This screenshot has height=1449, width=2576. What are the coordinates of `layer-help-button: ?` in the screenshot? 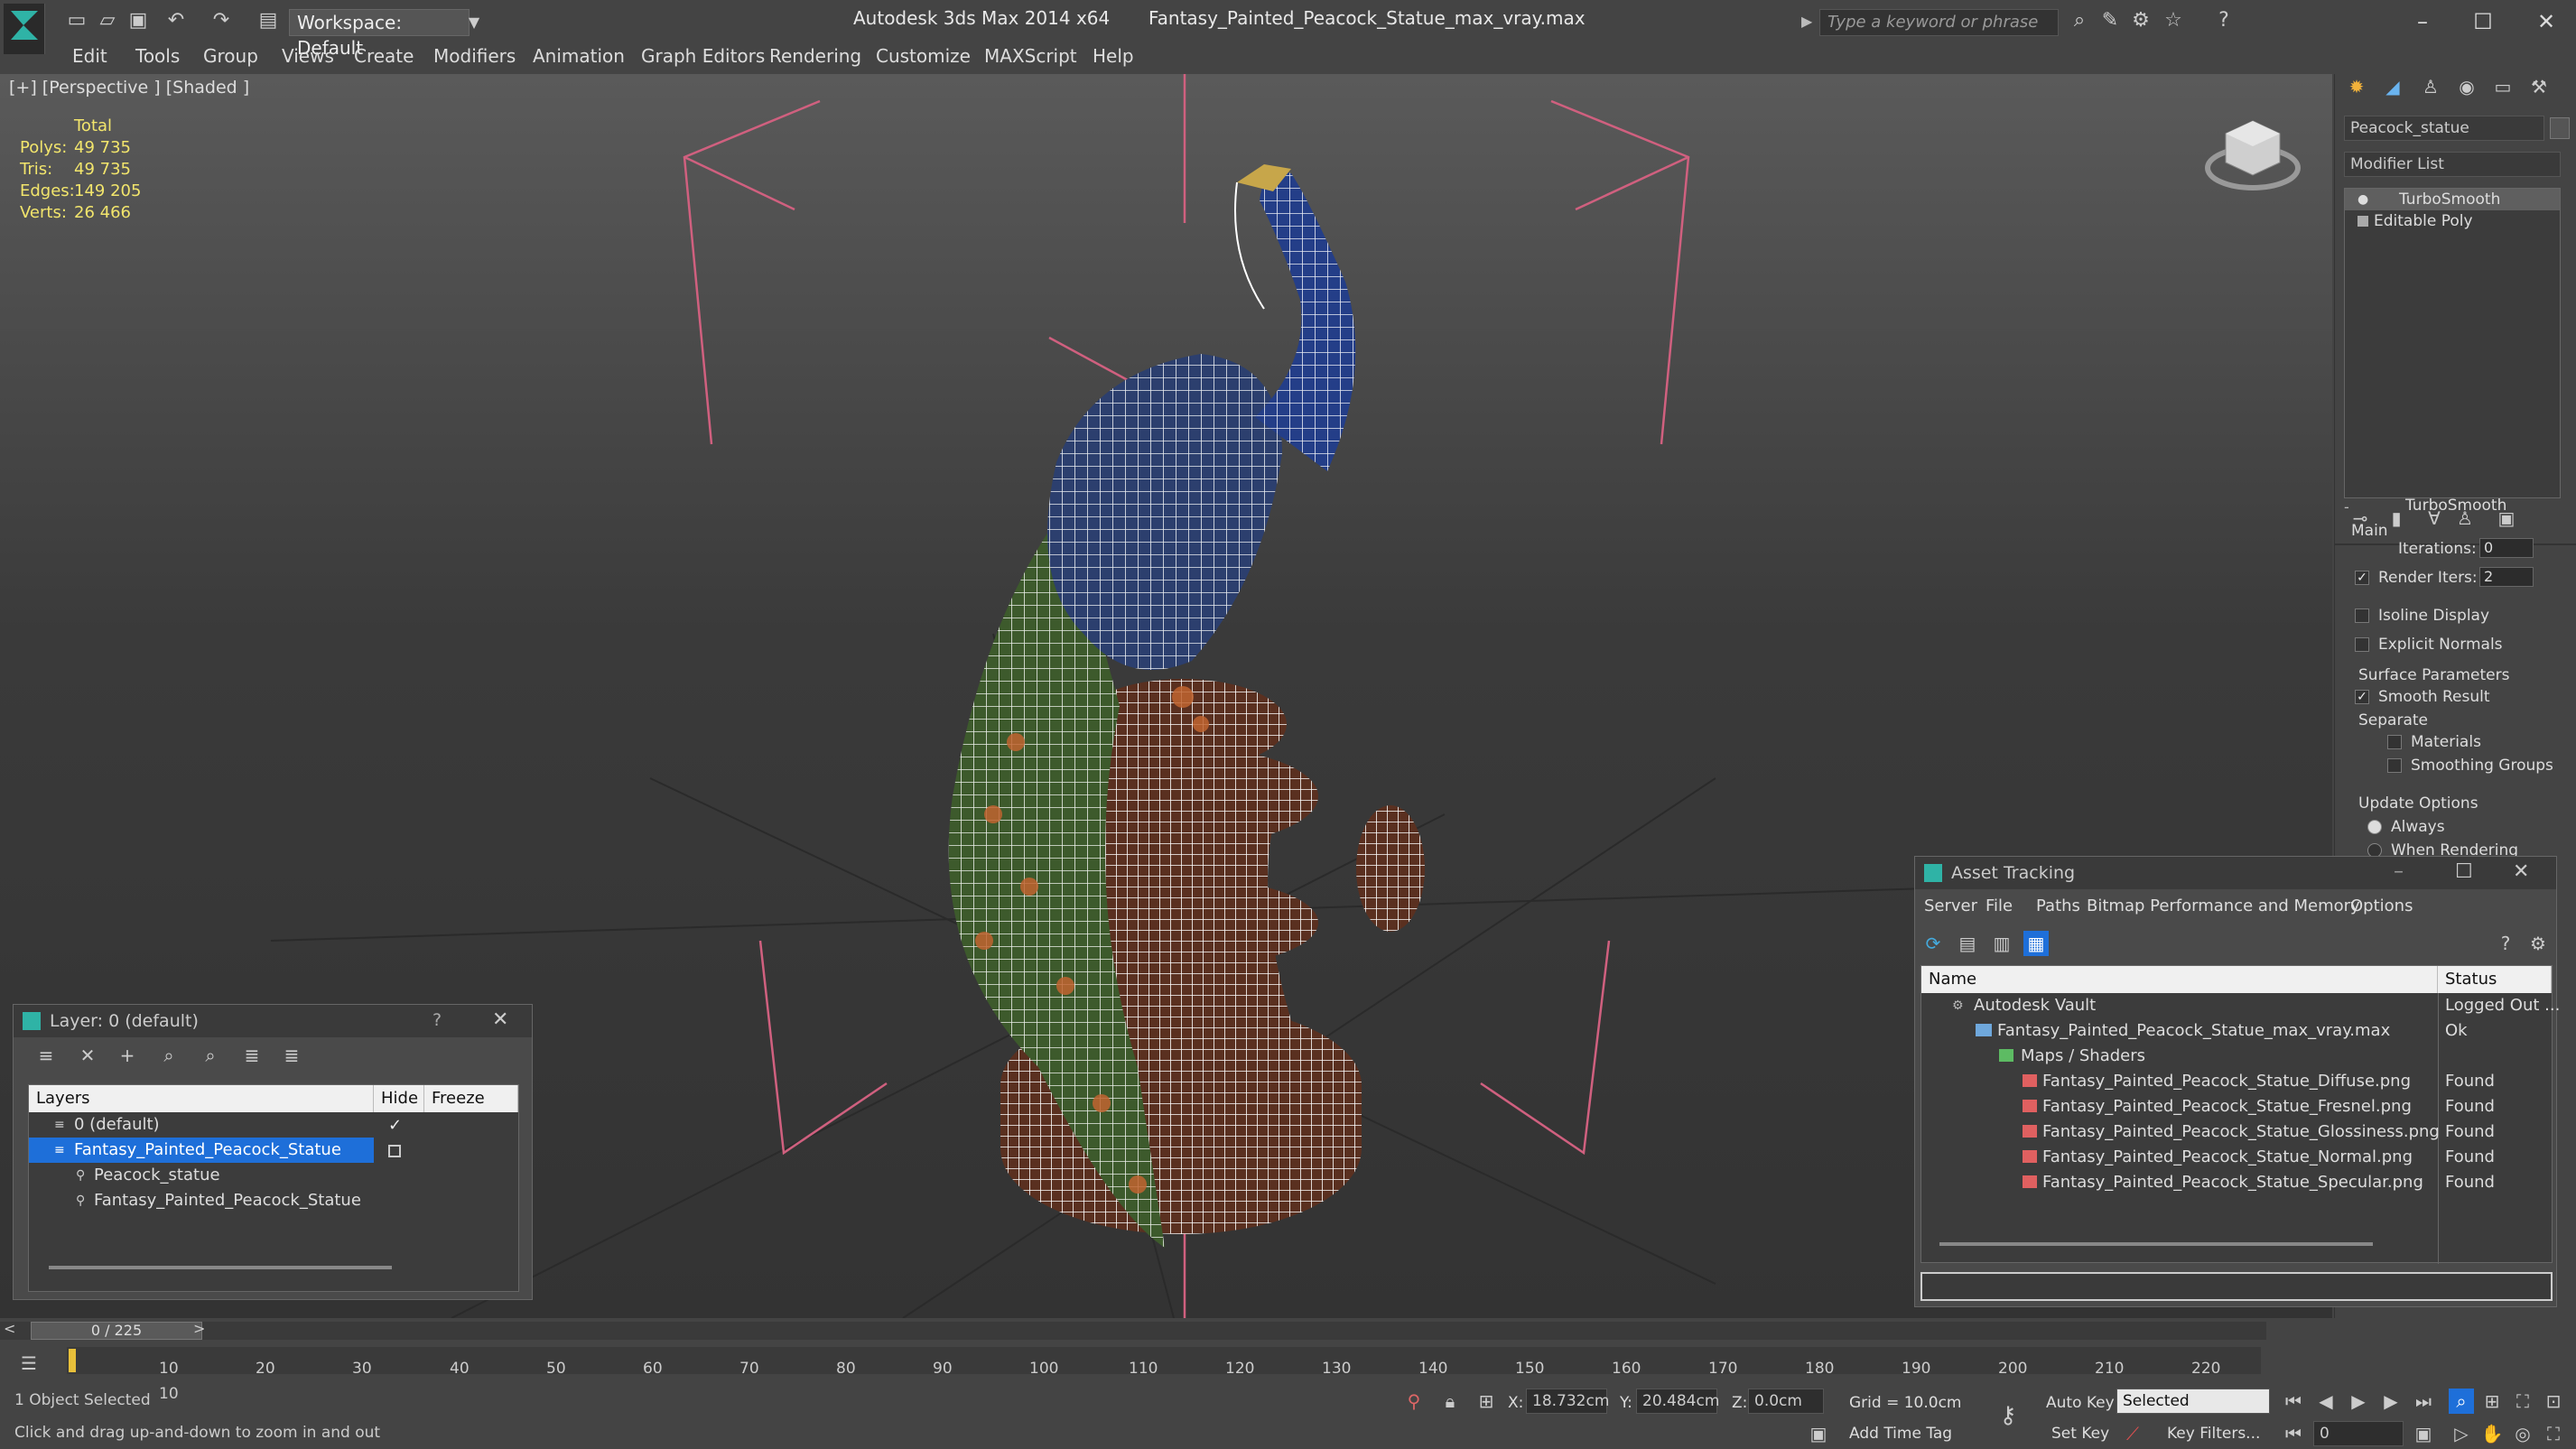 It's located at (437, 1020).